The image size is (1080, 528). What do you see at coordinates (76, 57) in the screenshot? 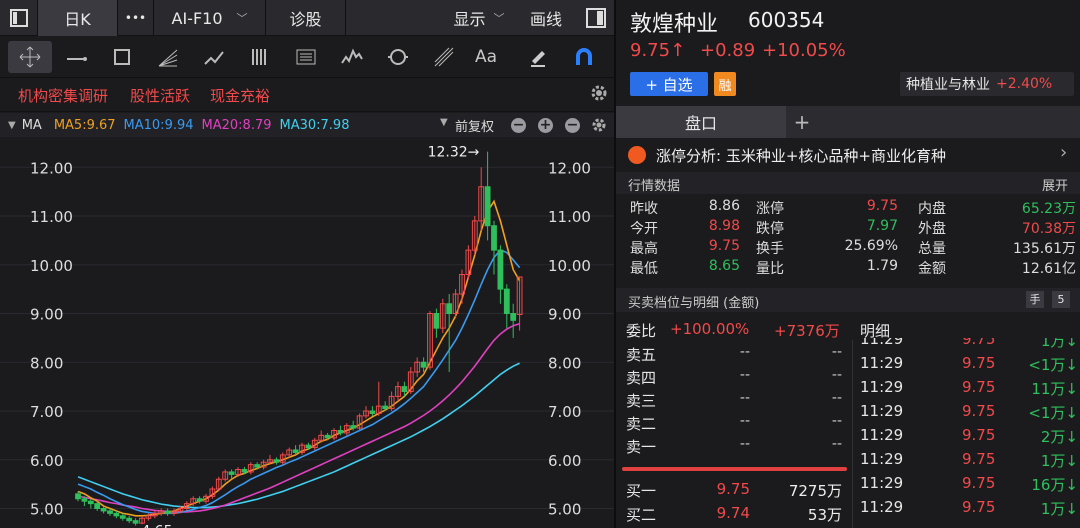
I see `hline-icon` at bounding box center [76, 57].